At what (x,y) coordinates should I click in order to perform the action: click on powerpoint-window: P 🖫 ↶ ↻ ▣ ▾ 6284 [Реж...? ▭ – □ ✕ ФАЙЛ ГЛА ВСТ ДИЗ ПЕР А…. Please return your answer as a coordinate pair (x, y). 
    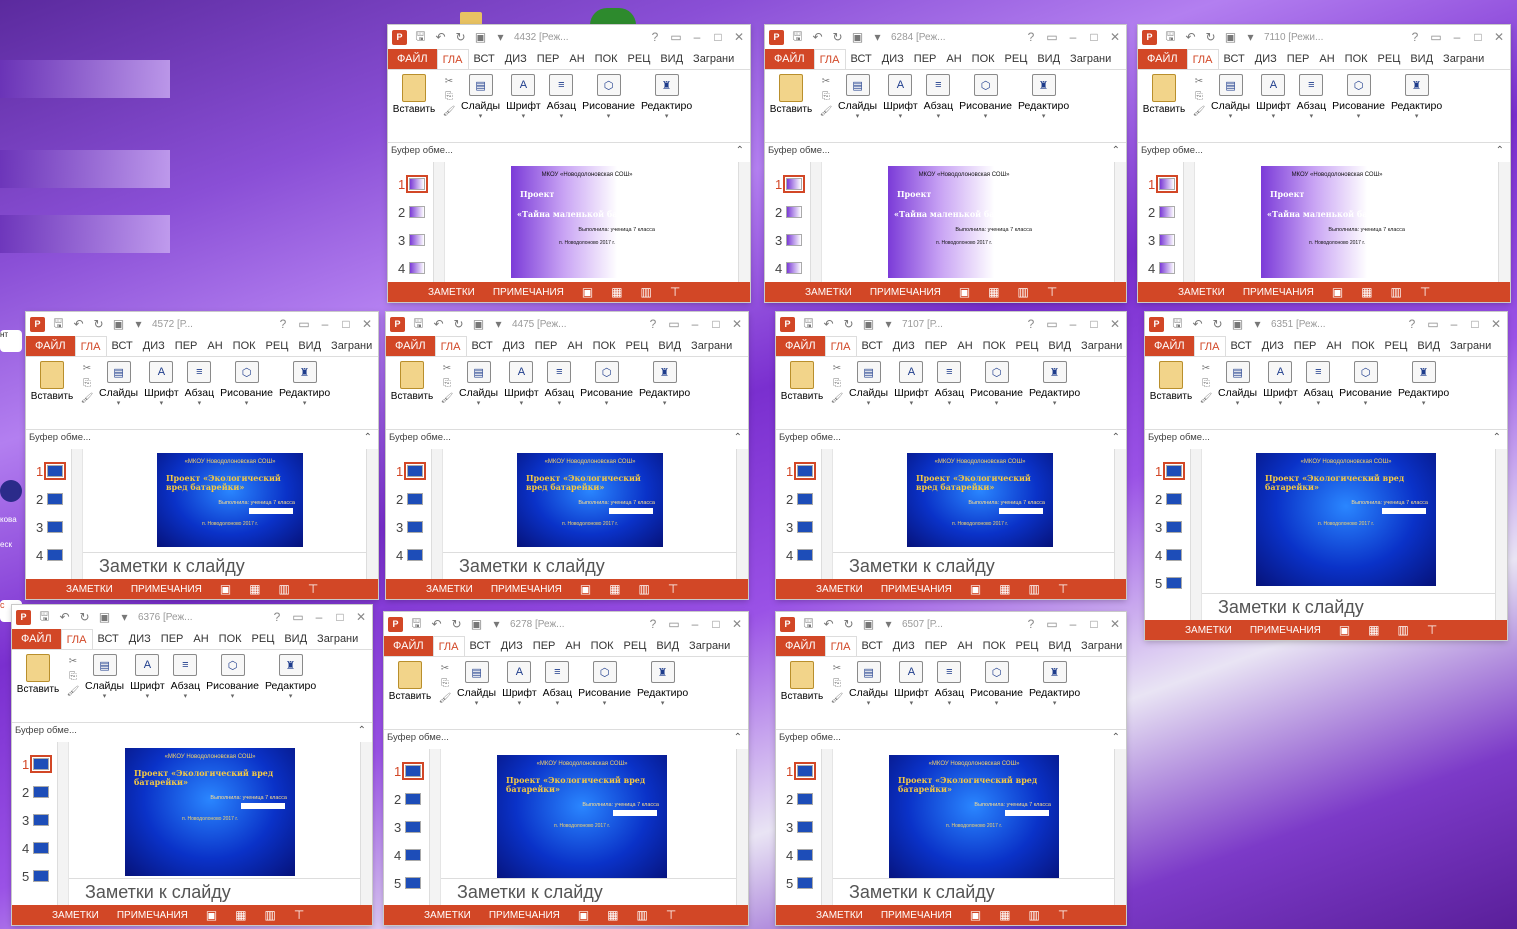
    Looking at the image, I should click on (945, 163).